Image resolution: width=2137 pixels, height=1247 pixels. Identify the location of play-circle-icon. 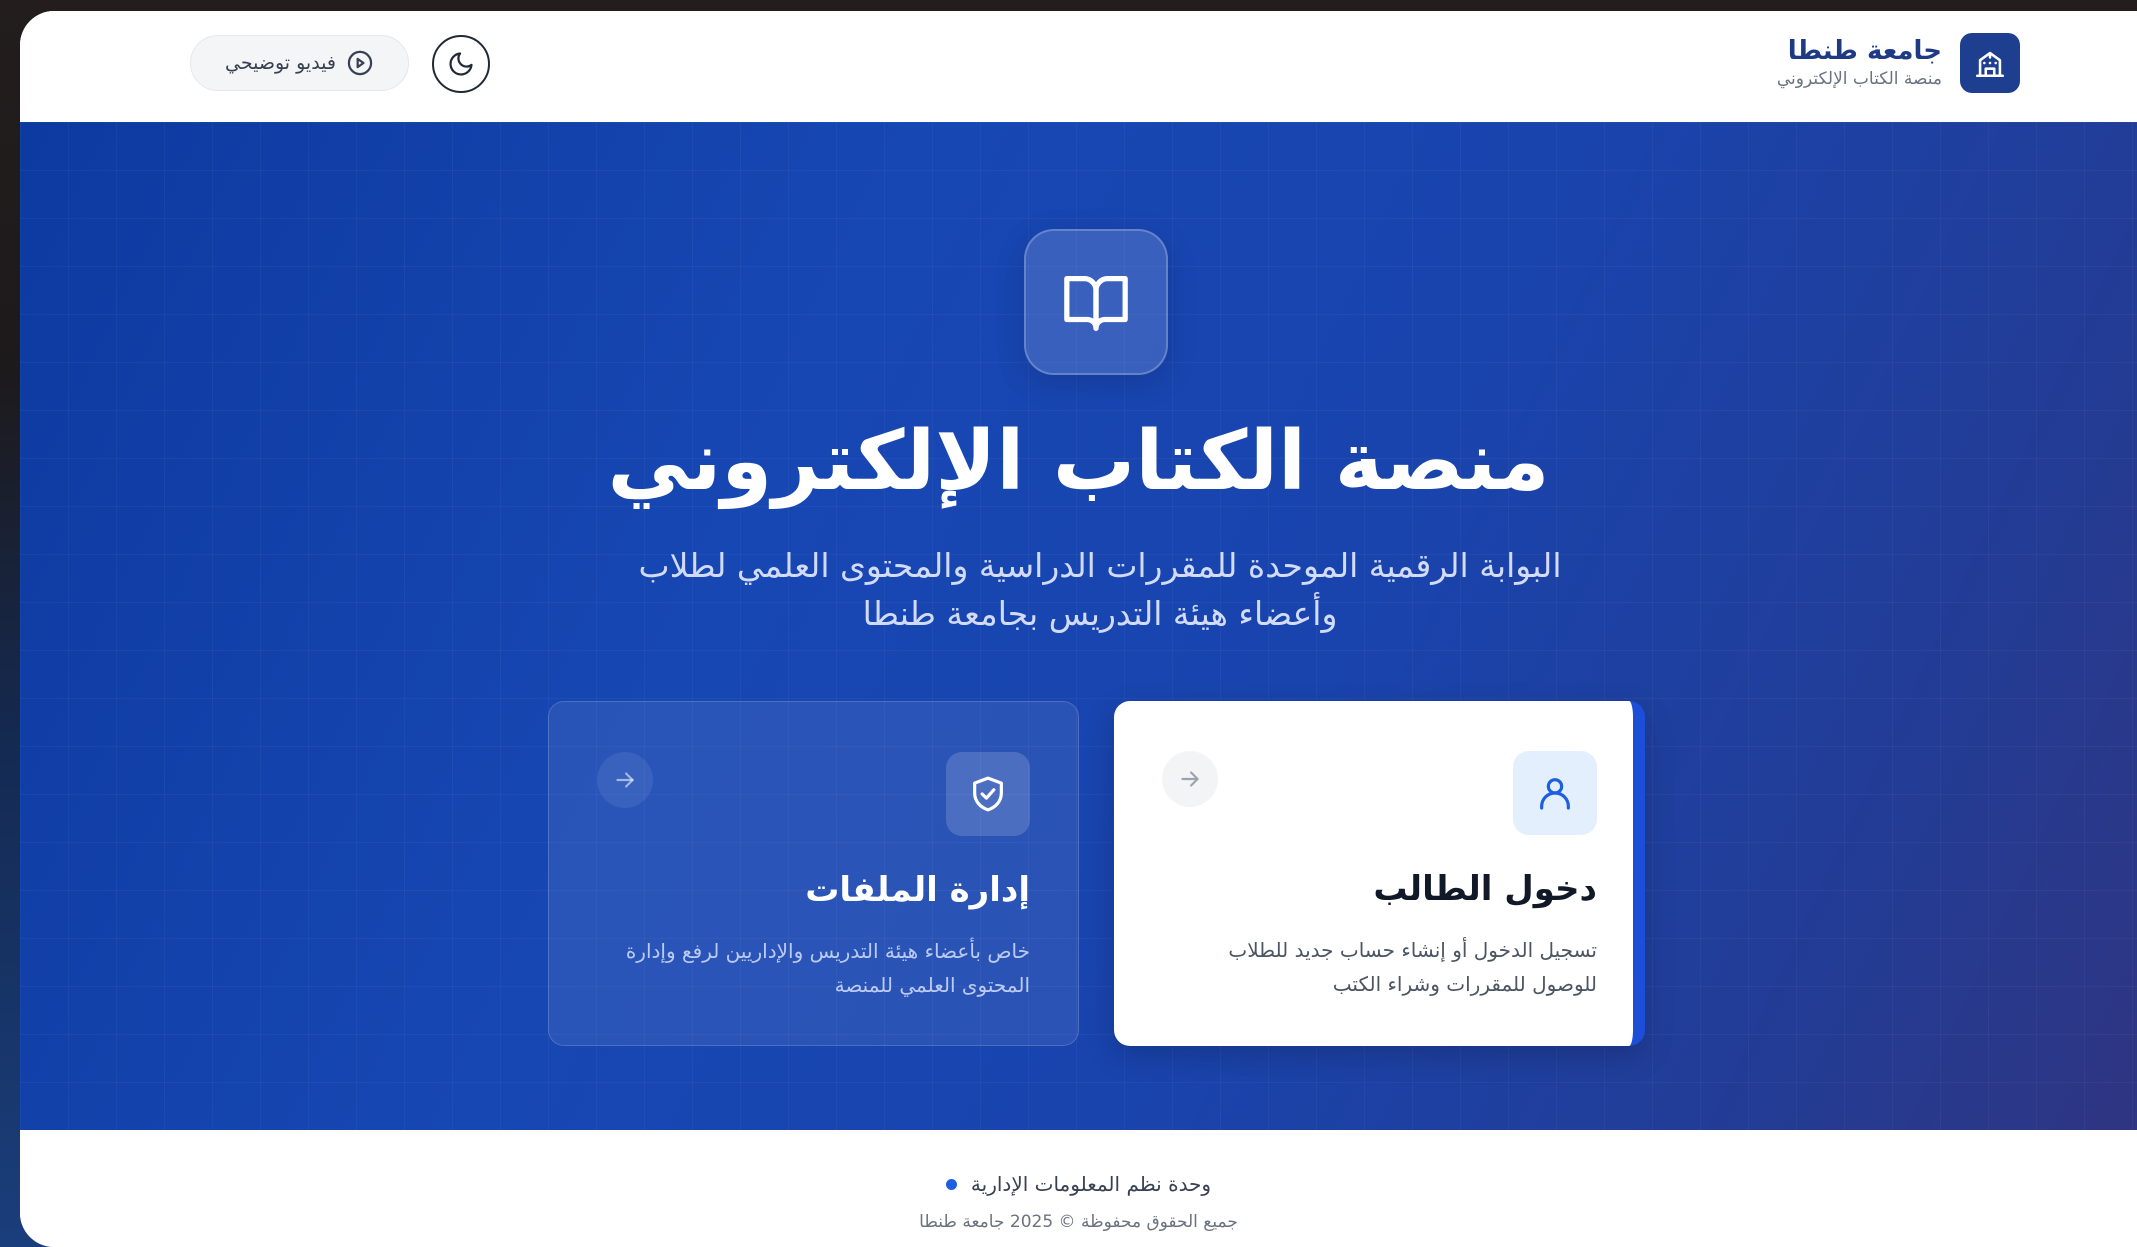
(360, 63).